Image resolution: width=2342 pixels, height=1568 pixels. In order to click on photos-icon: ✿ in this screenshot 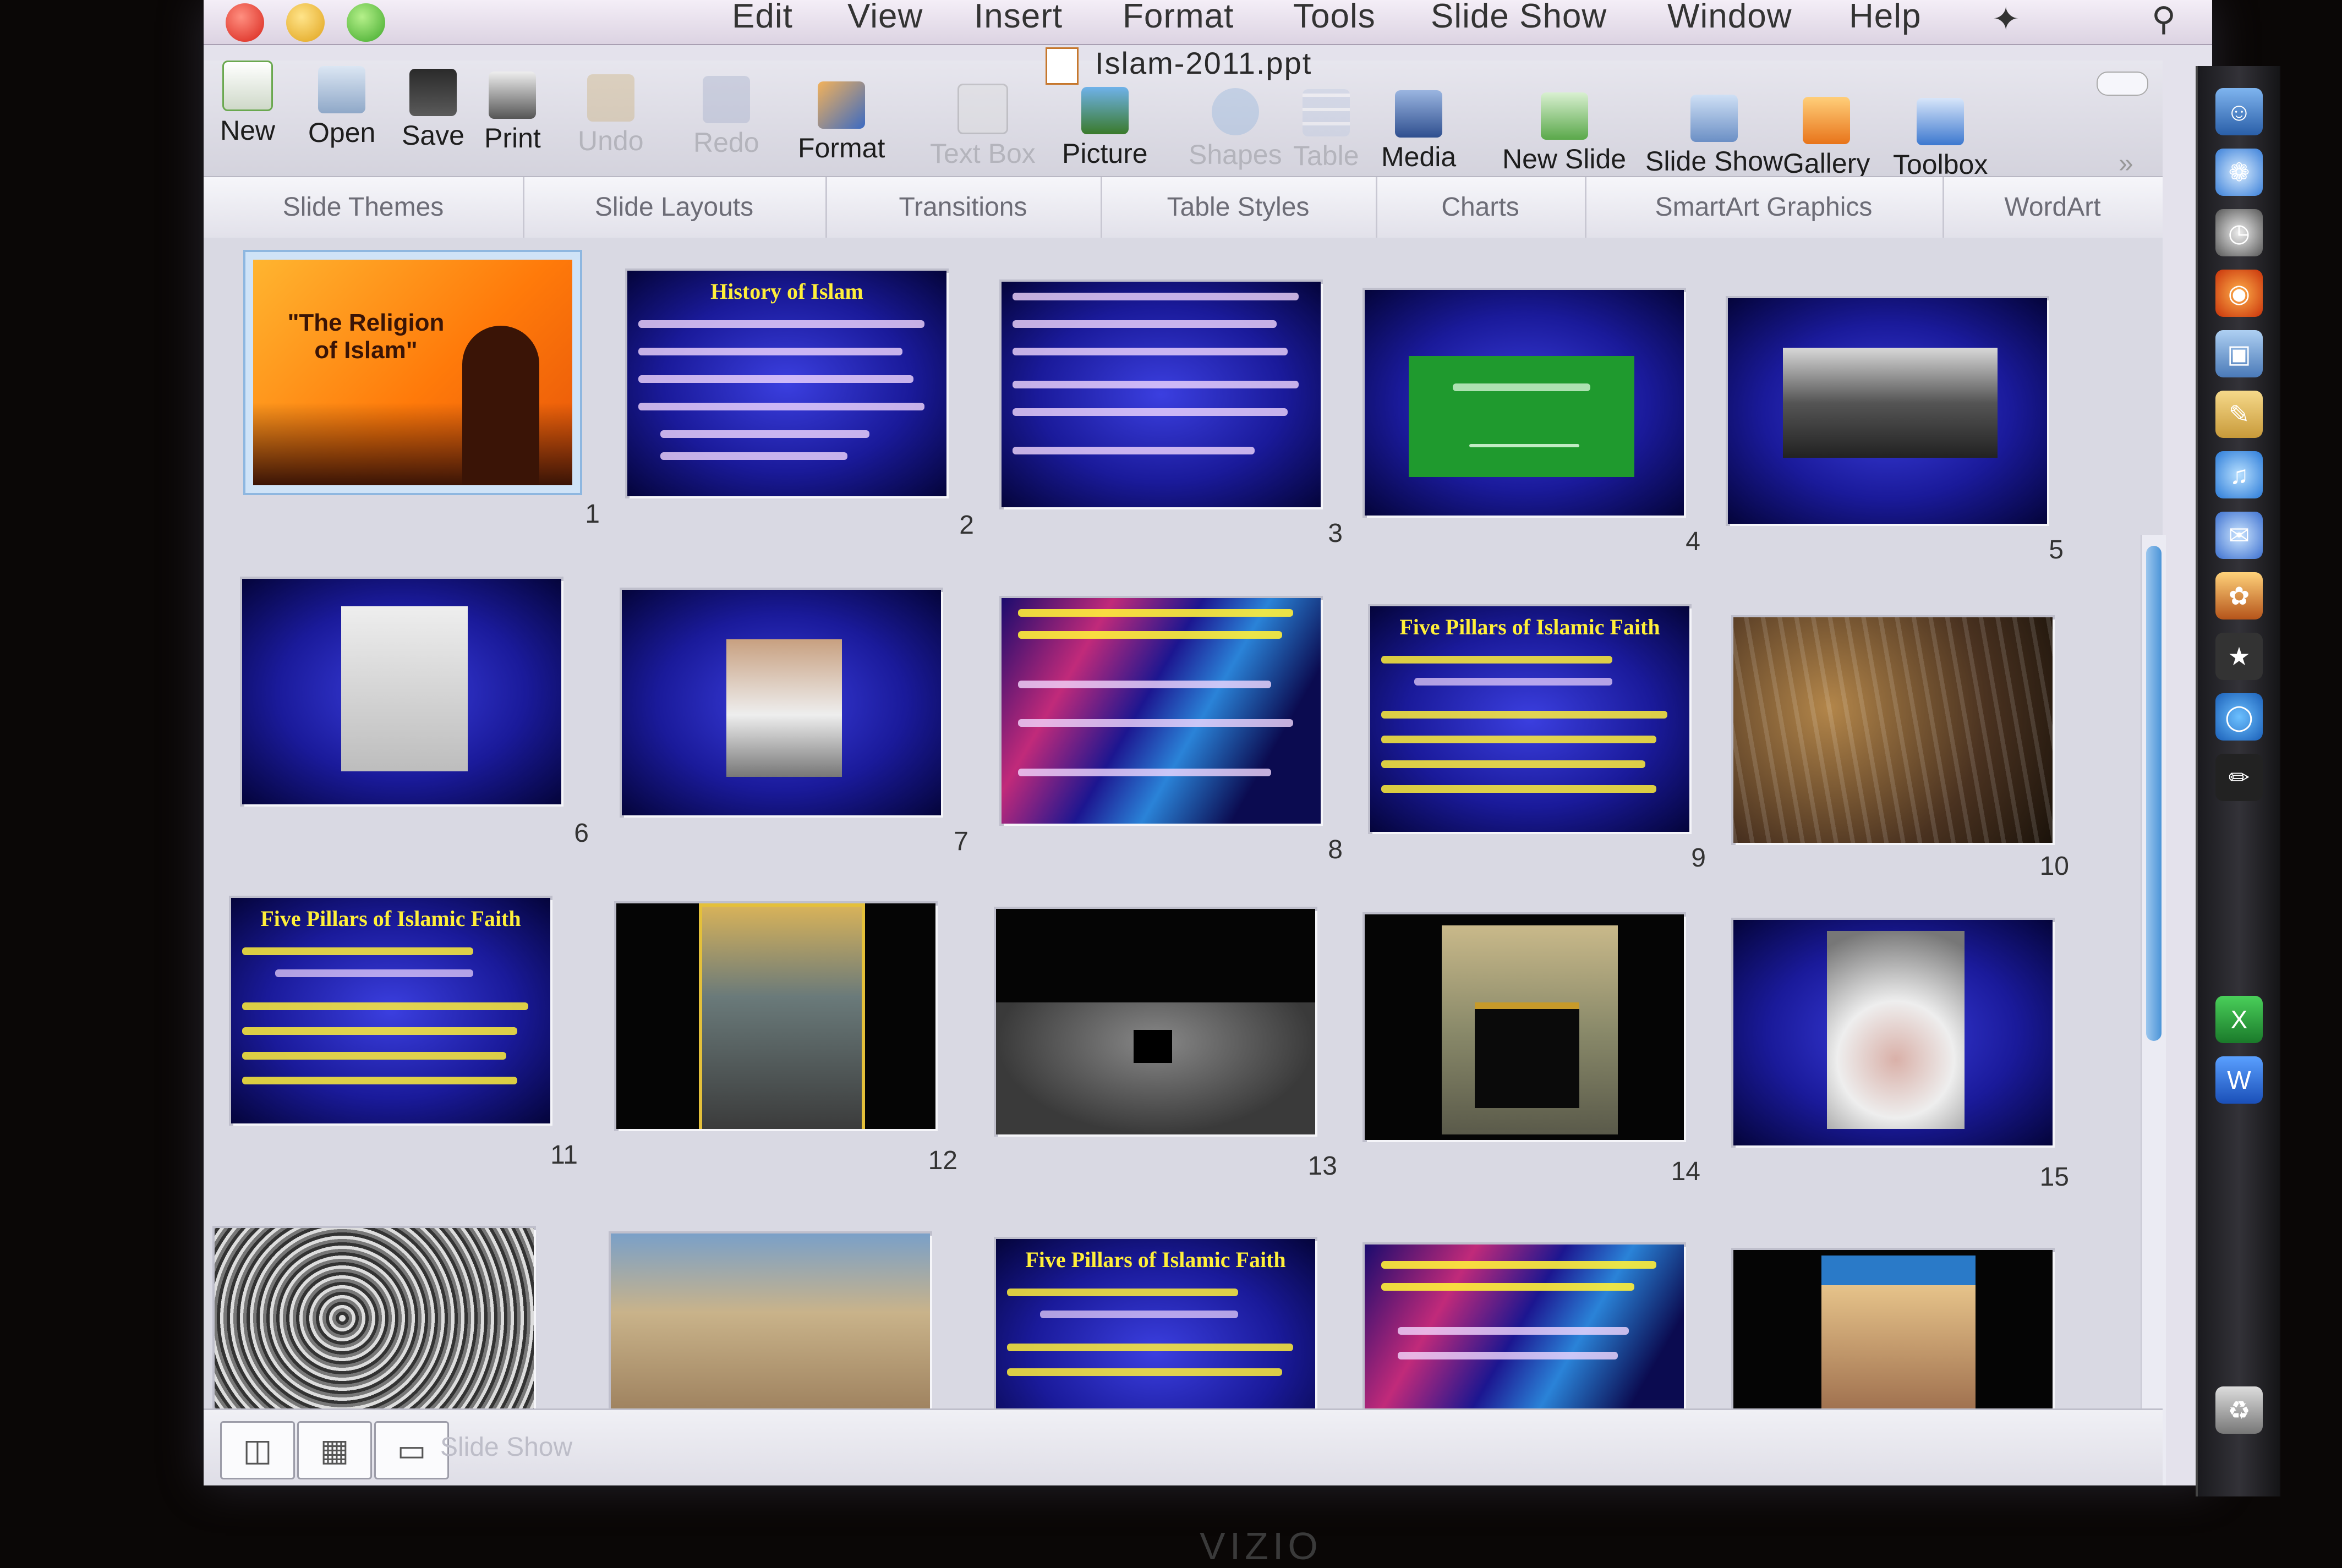, I will do `click(2239, 595)`.